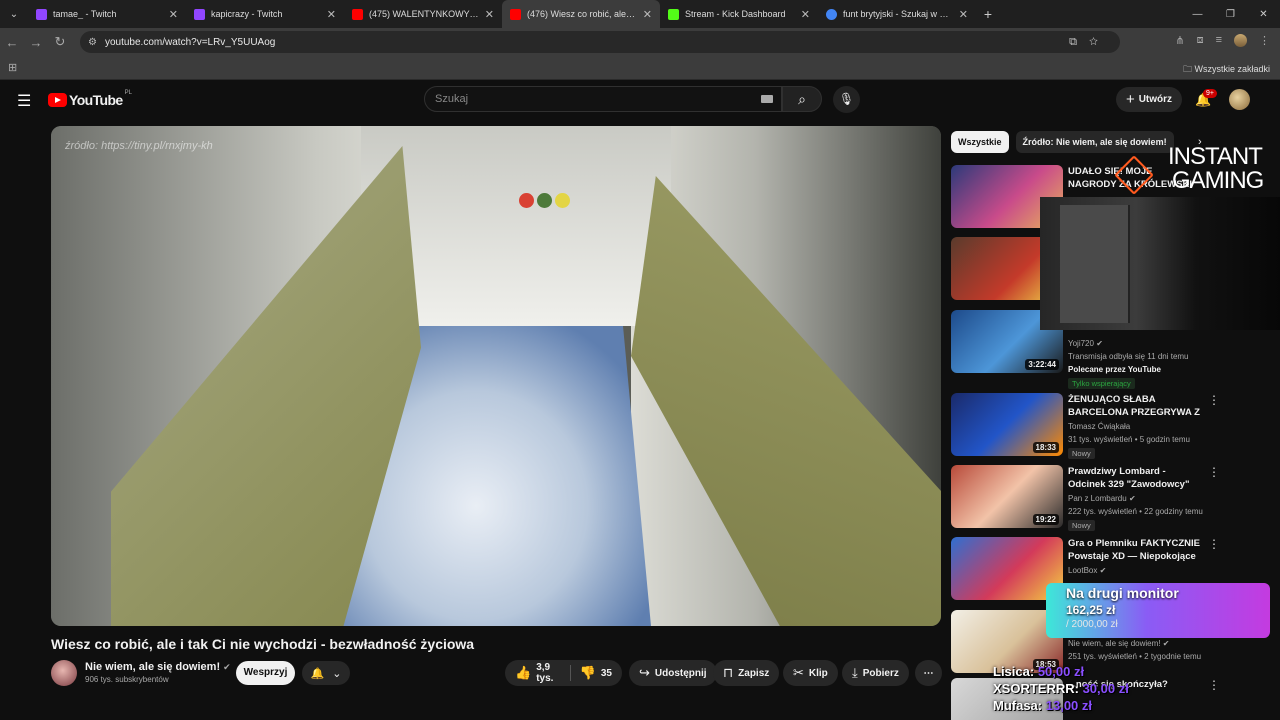 Image resolution: width=1280 pixels, height=720 pixels. What do you see at coordinates (1219, 40) in the screenshot?
I see `queue-icon: ≡` at bounding box center [1219, 40].